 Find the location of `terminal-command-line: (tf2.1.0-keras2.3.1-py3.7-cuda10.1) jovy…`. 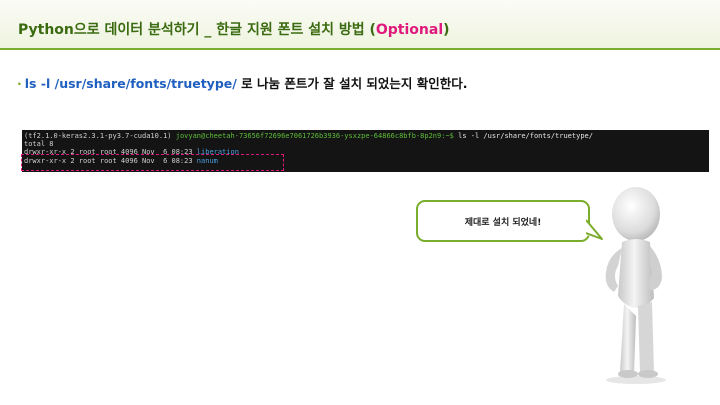

terminal-command-line: (tf2.1.0-keras2.3.1-py3.7-cuda10.1) jovy… is located at coordinates (366, 136).